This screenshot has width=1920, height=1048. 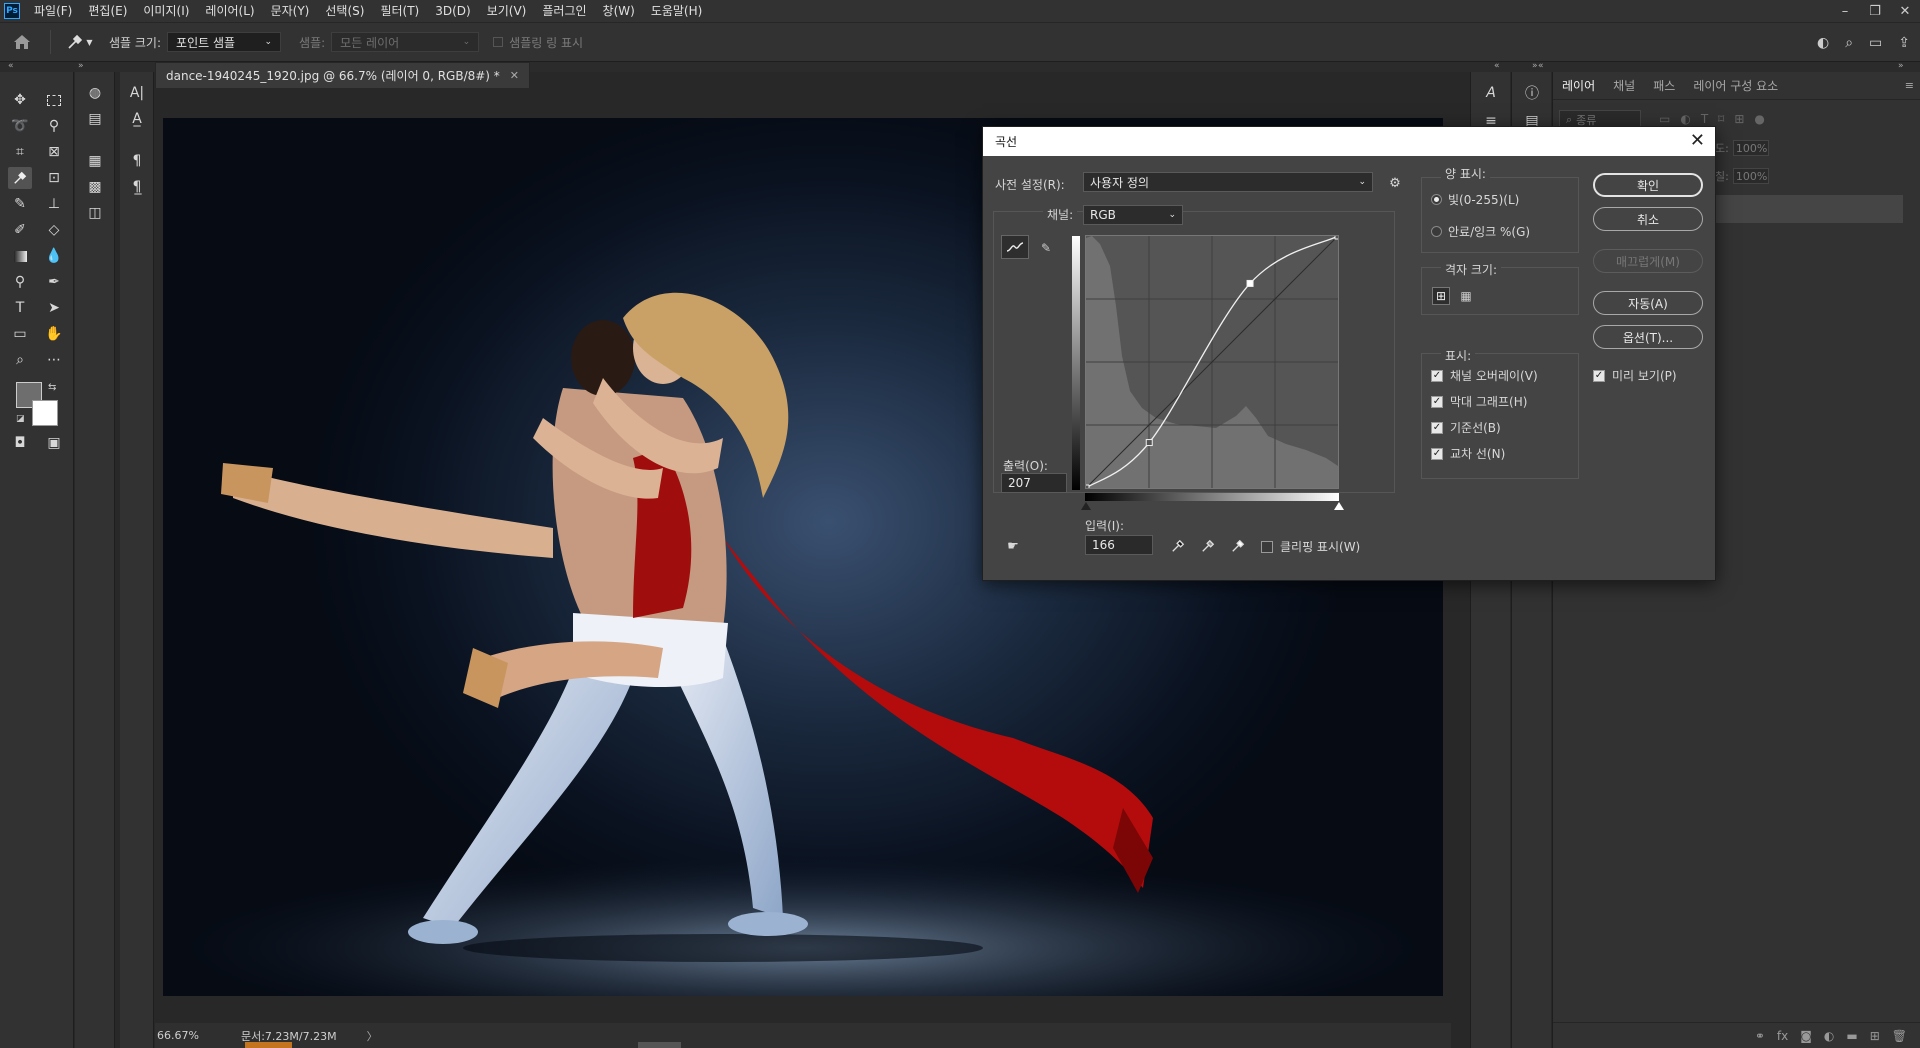 I want to click on adjustment-layer-icon: ◐, so click(x=1829, y=1036).